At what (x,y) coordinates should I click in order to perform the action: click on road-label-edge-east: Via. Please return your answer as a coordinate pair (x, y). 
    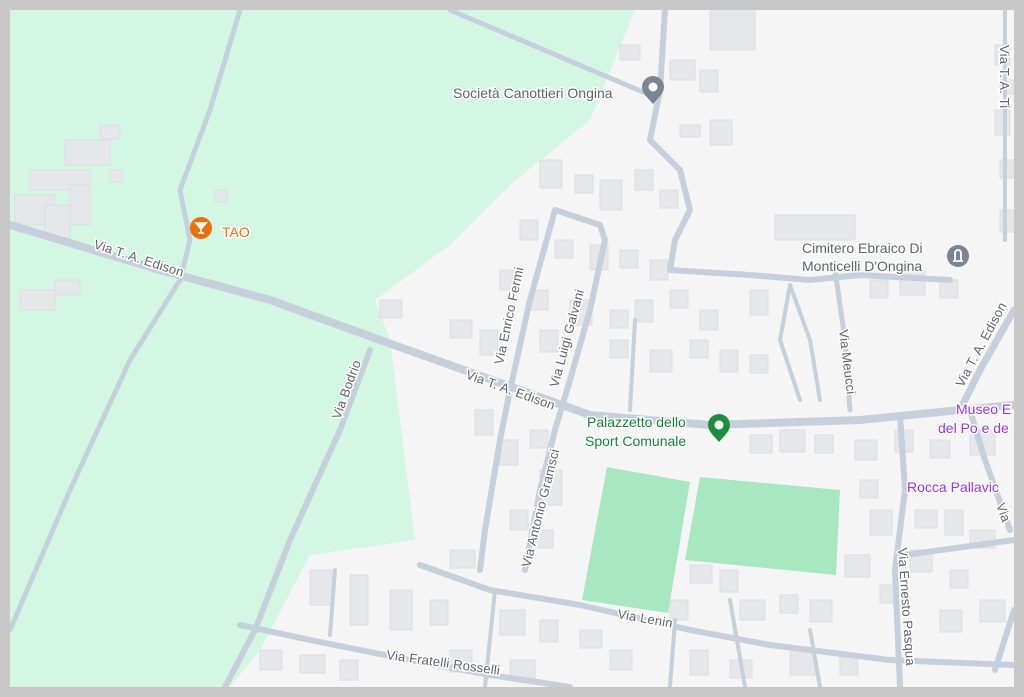
    Looking at the image, I should click on (1003, 513).